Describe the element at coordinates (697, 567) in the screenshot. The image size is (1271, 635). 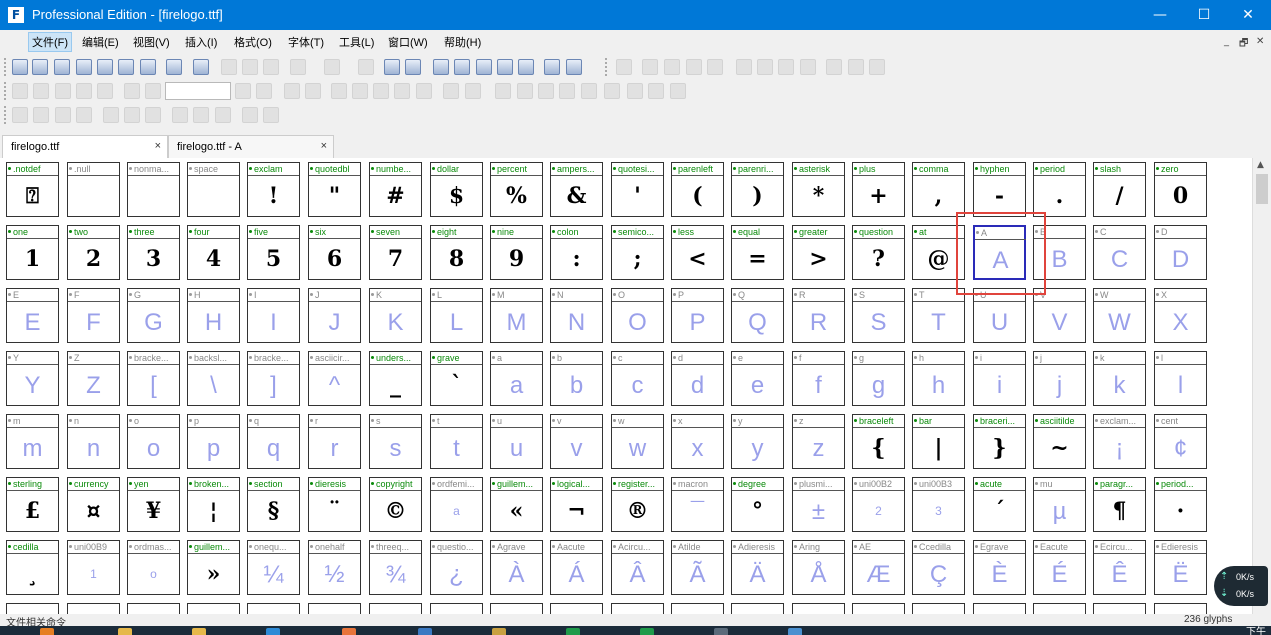
I see `glyph-cell: Atilde Ã` at that location.